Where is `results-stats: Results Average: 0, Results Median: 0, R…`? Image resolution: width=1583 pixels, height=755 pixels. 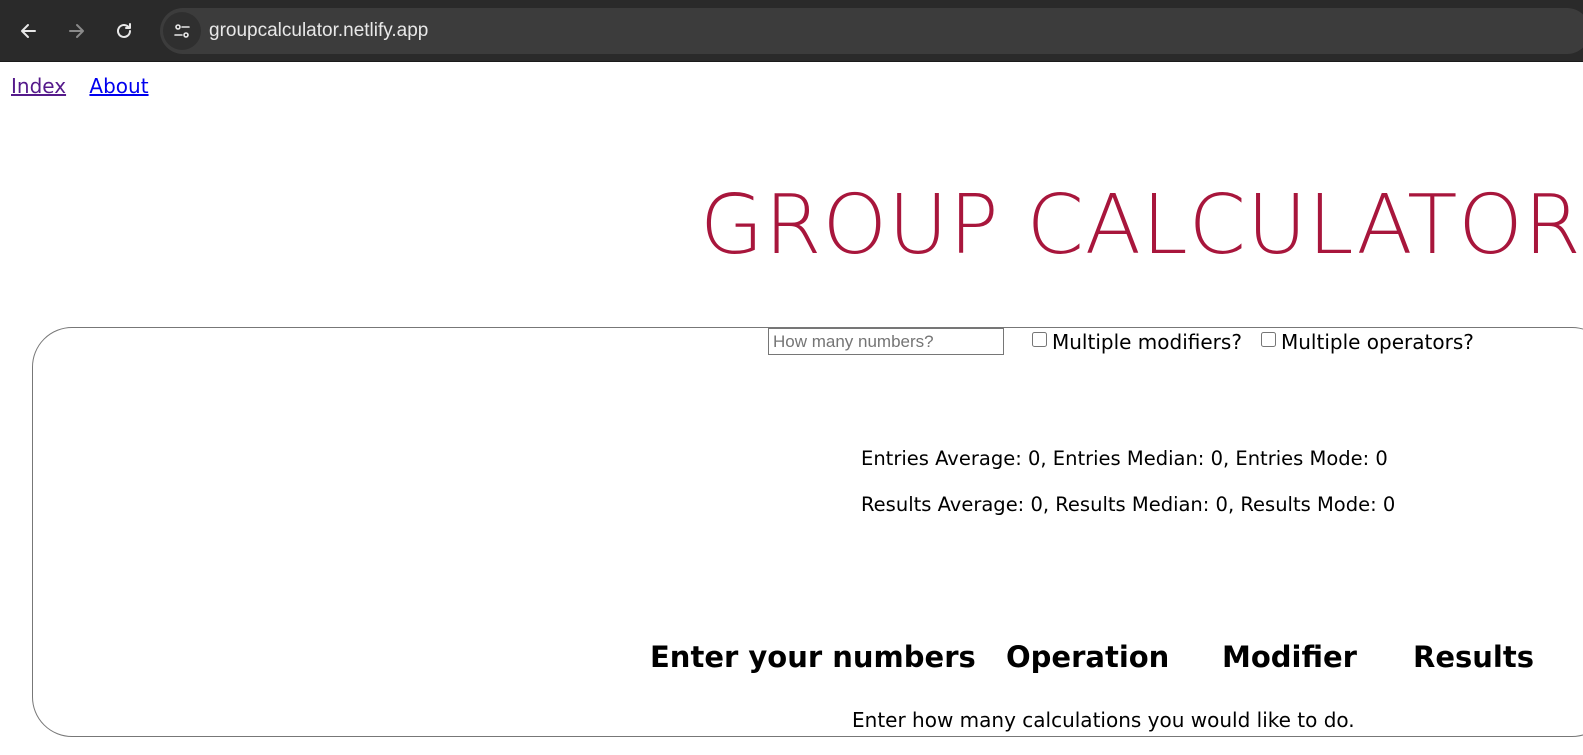 results-stats: Results Average: 0, Results Median: 0, R… is located at coordinates (1128, 504).